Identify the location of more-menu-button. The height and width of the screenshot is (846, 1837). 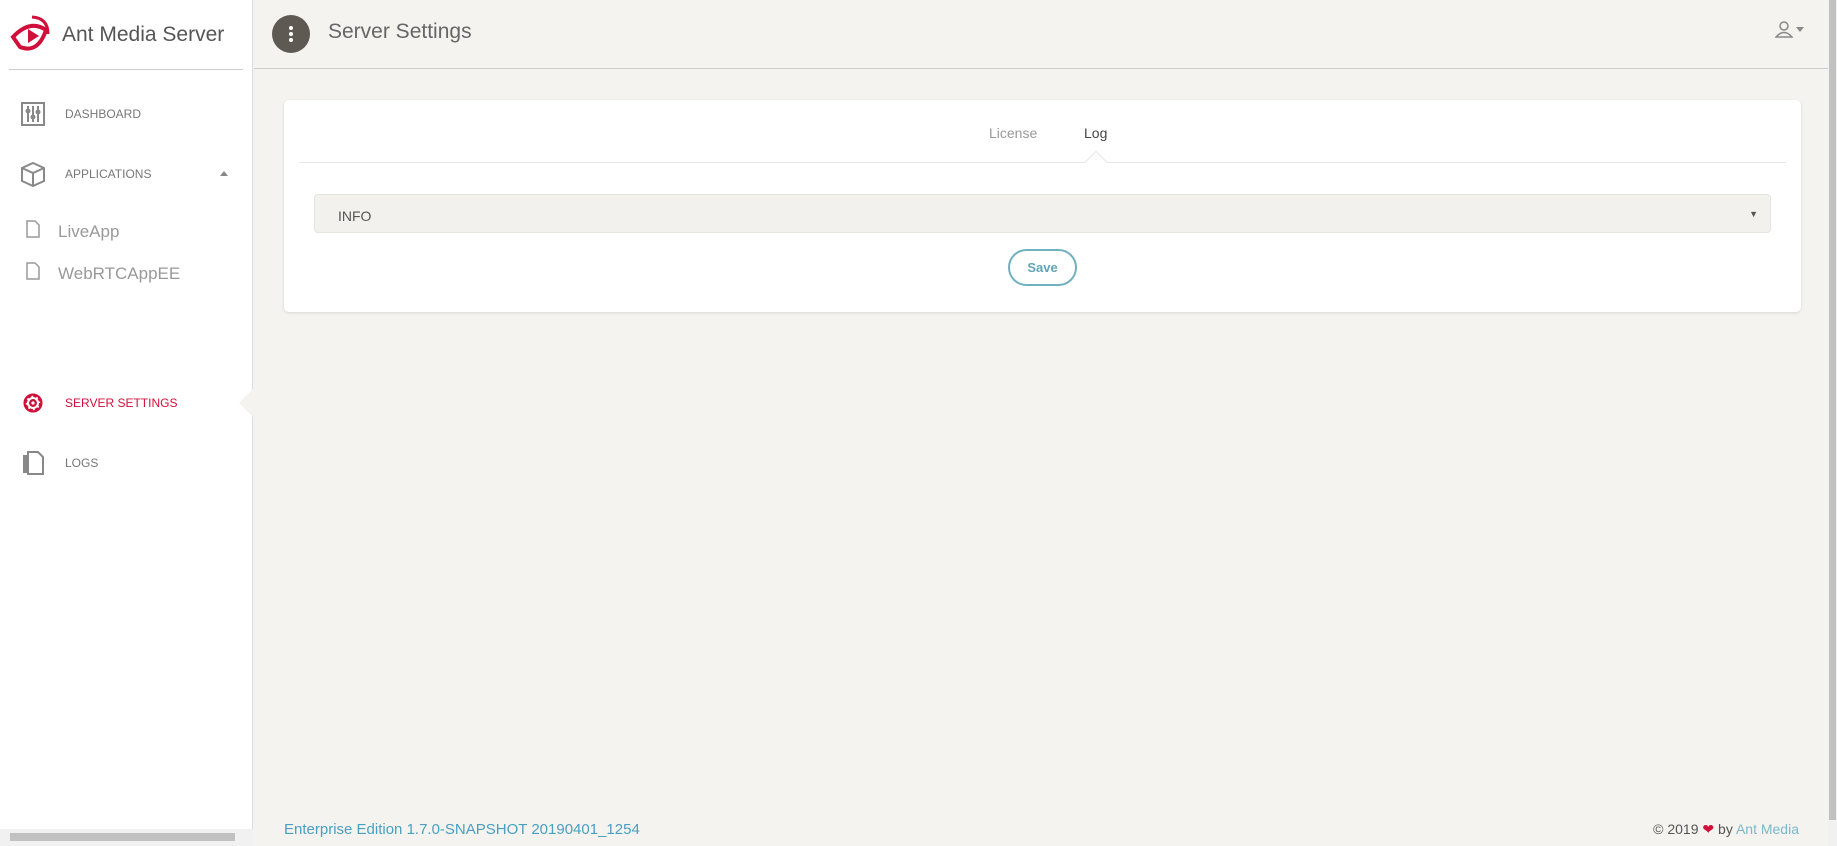
(291, 34).